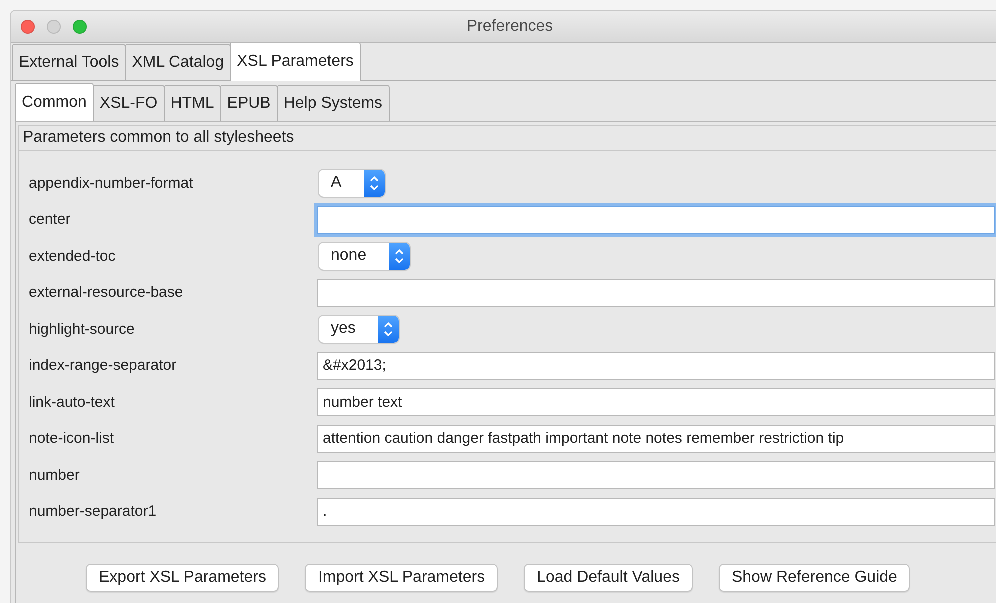  What do you see at coordinates (106, 293) in the screenshot?
I see `parameter-label: external-resource-base` at bounding box center [106, 293].